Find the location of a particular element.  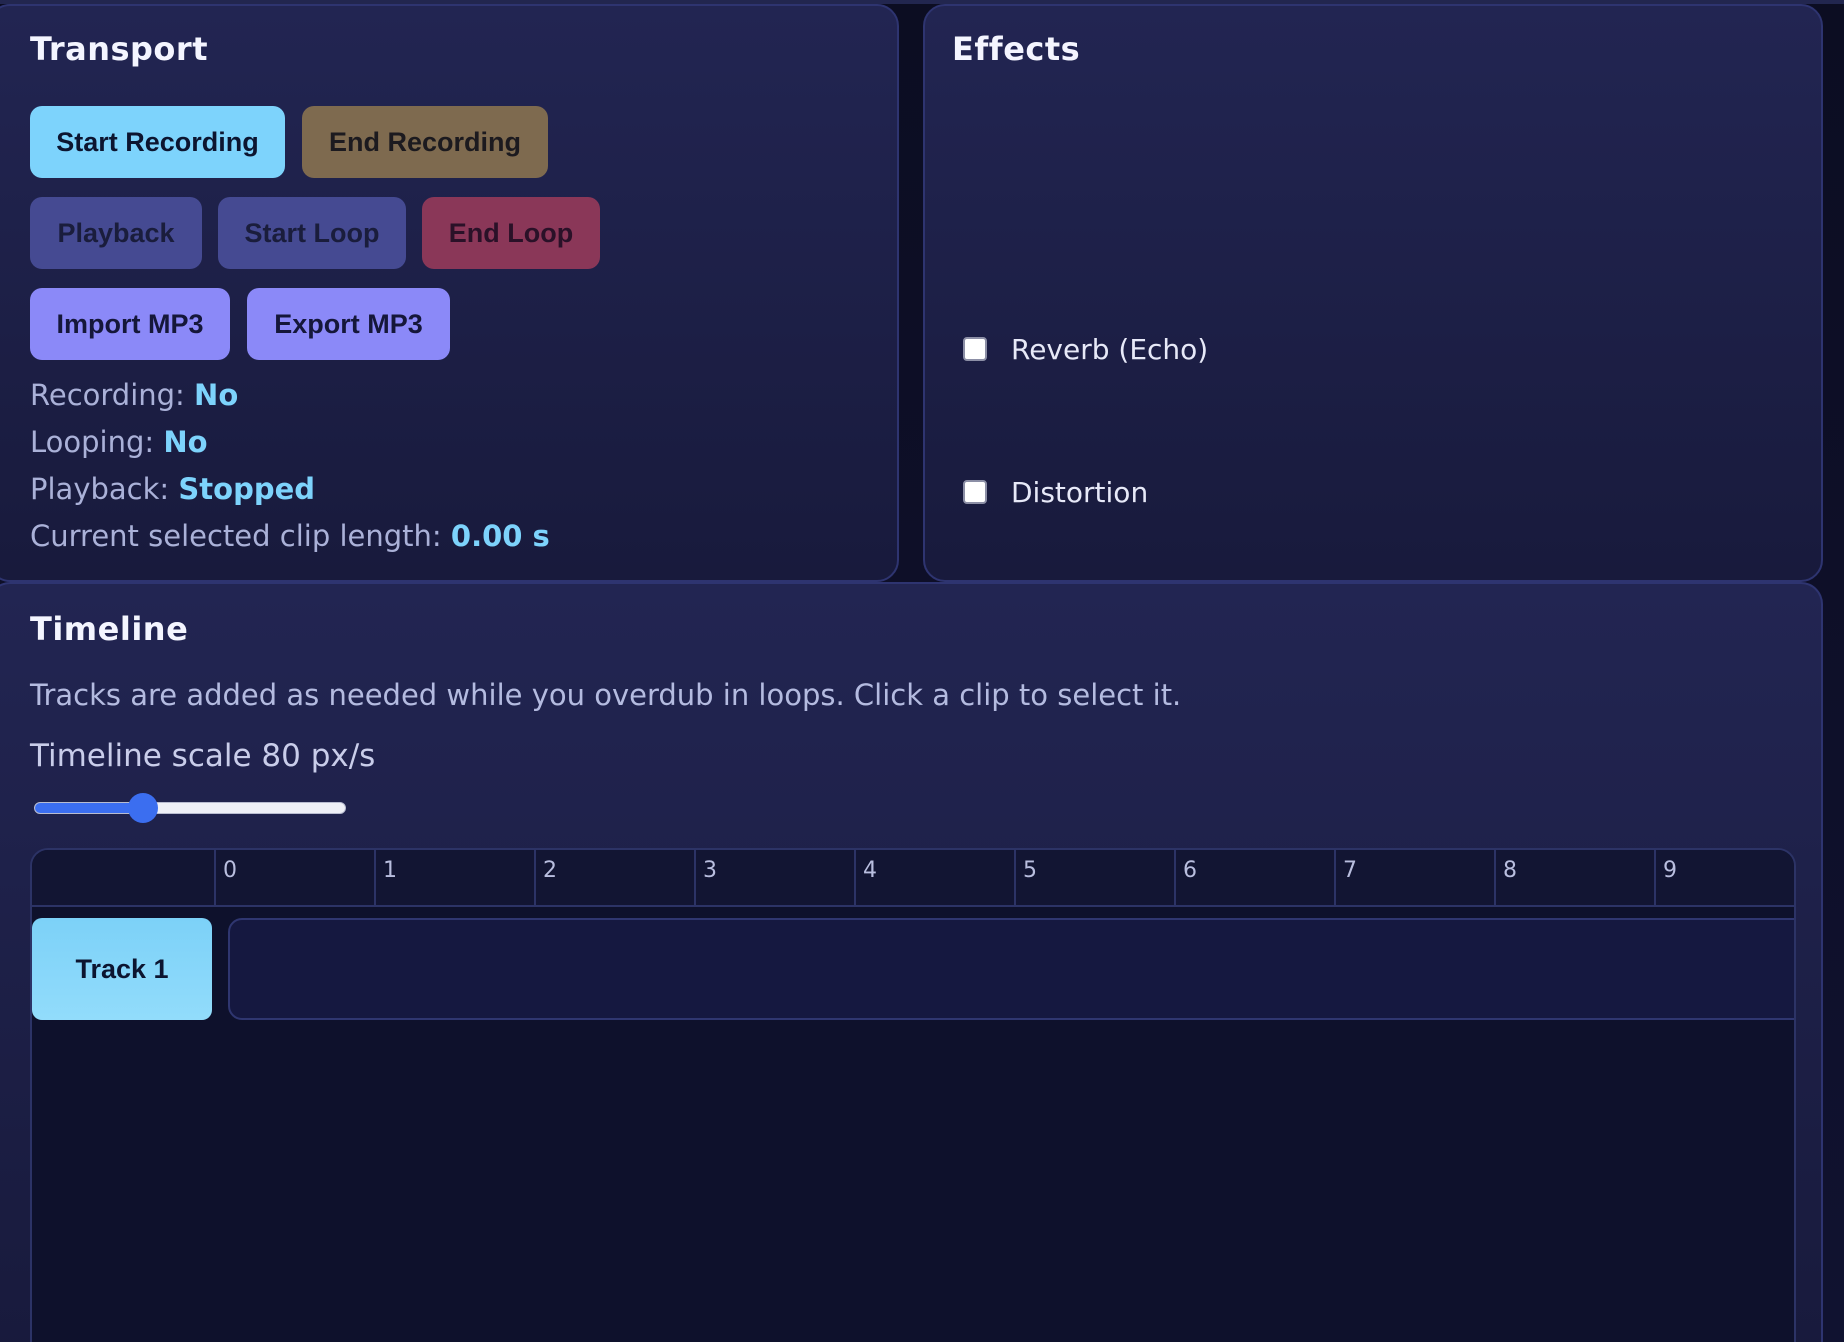

looping-status-label: Looping: is located at coordinates (92, 442).